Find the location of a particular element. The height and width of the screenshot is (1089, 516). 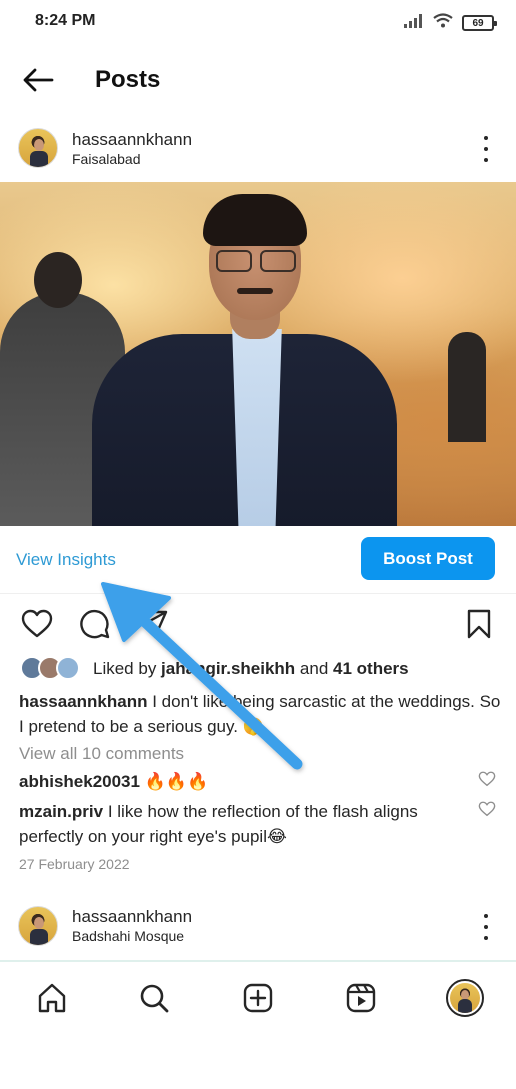

next-post-header: hassaannkhann Badshahi Mosque is located at coordinates (258, 930).